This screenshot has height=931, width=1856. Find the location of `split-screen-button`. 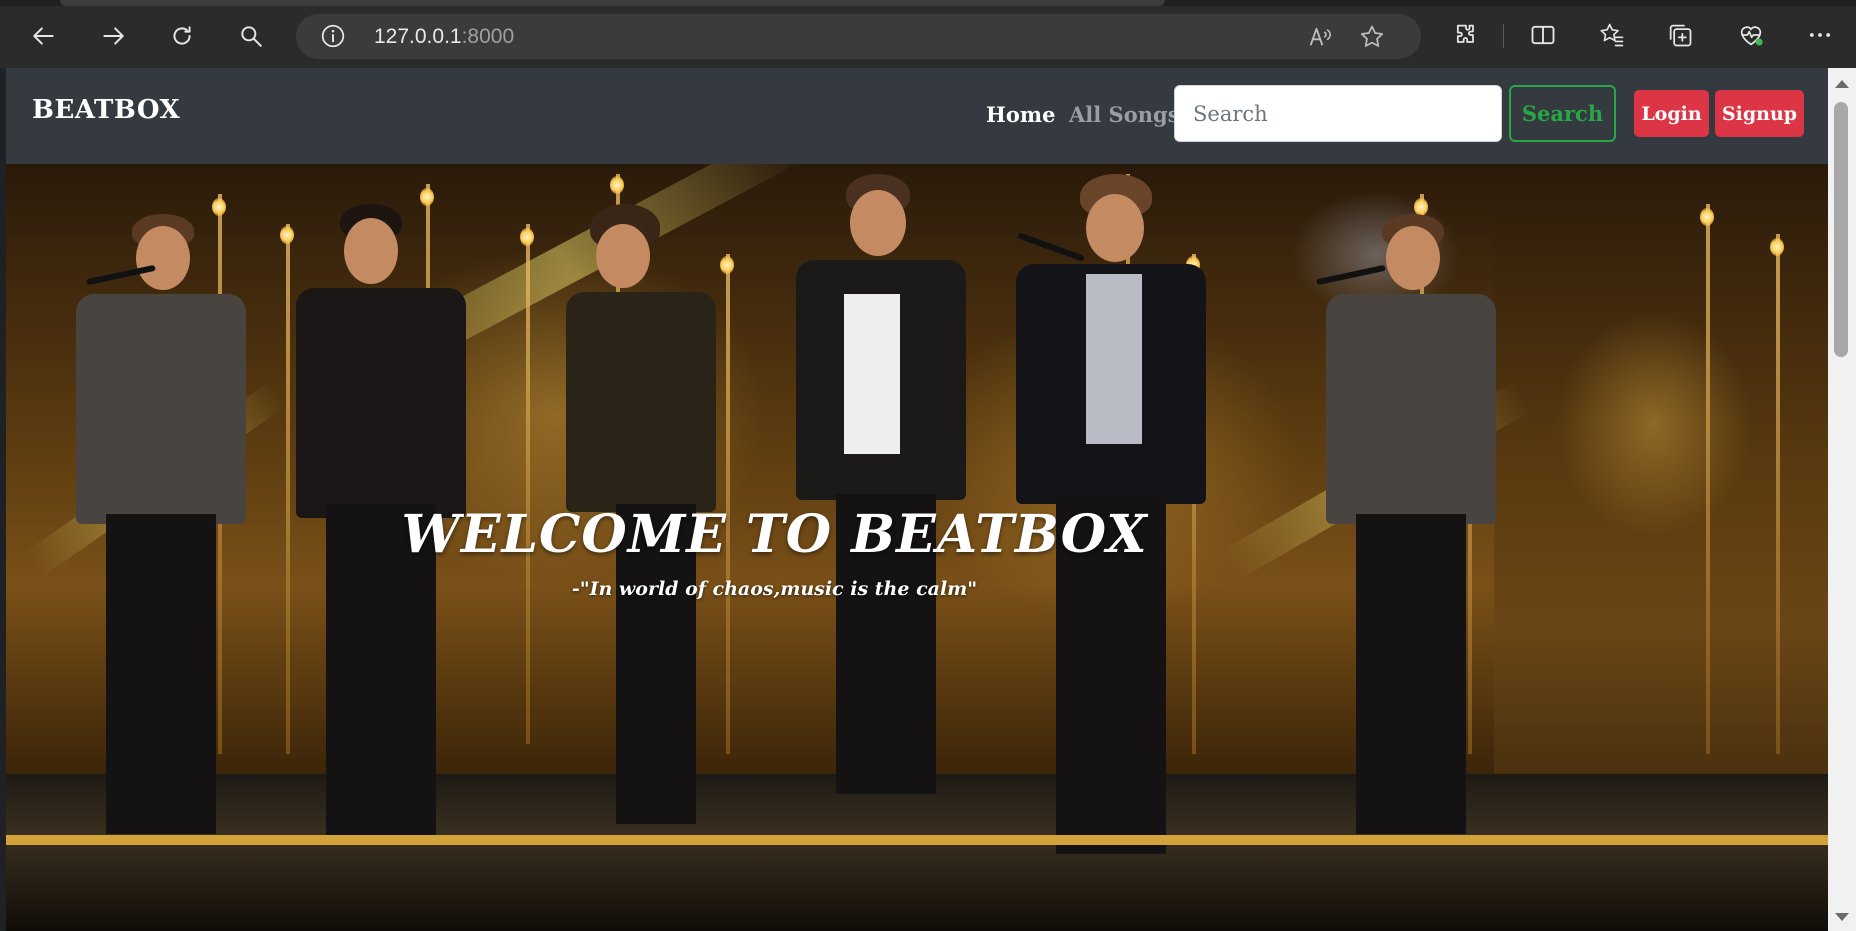

split-screen-button is located at coordinates (1543, 35).